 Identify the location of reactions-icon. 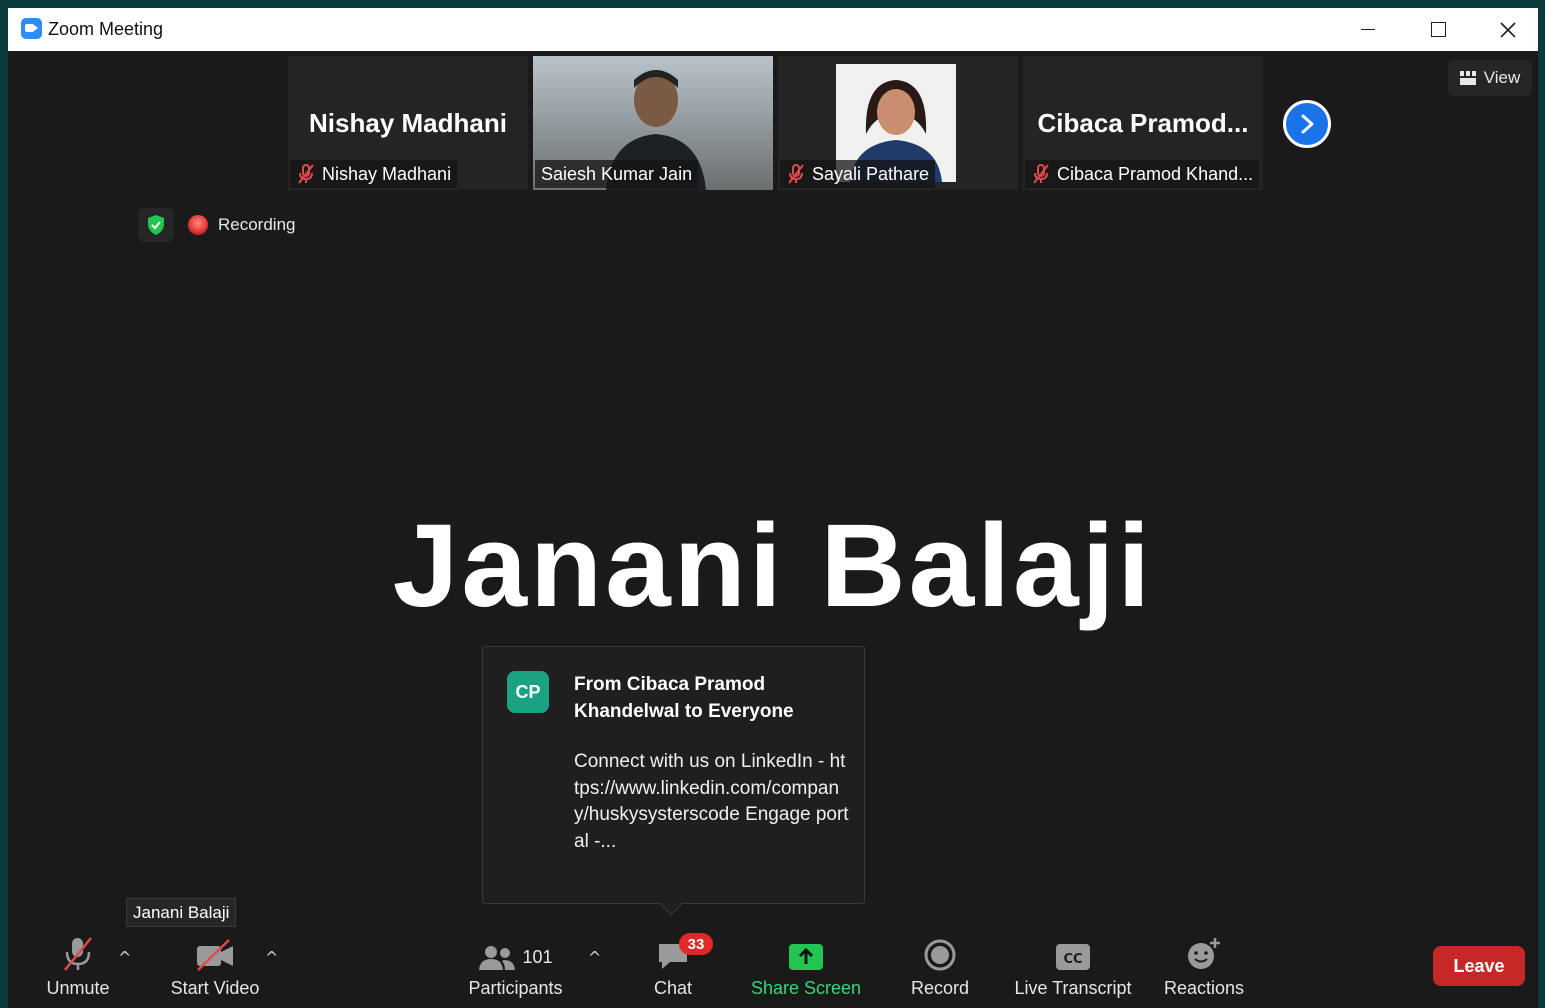
(1204, 953).